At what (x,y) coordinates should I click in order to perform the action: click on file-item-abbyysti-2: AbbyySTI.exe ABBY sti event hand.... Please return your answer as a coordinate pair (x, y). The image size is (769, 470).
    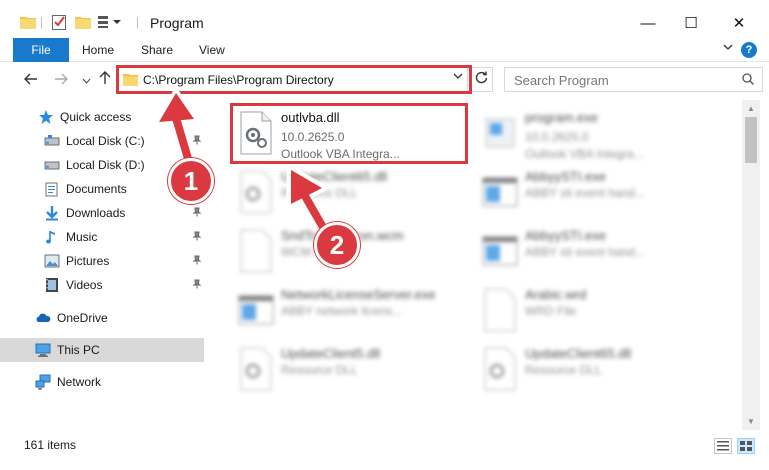
    Looking at the image, I should click on (594, 252).